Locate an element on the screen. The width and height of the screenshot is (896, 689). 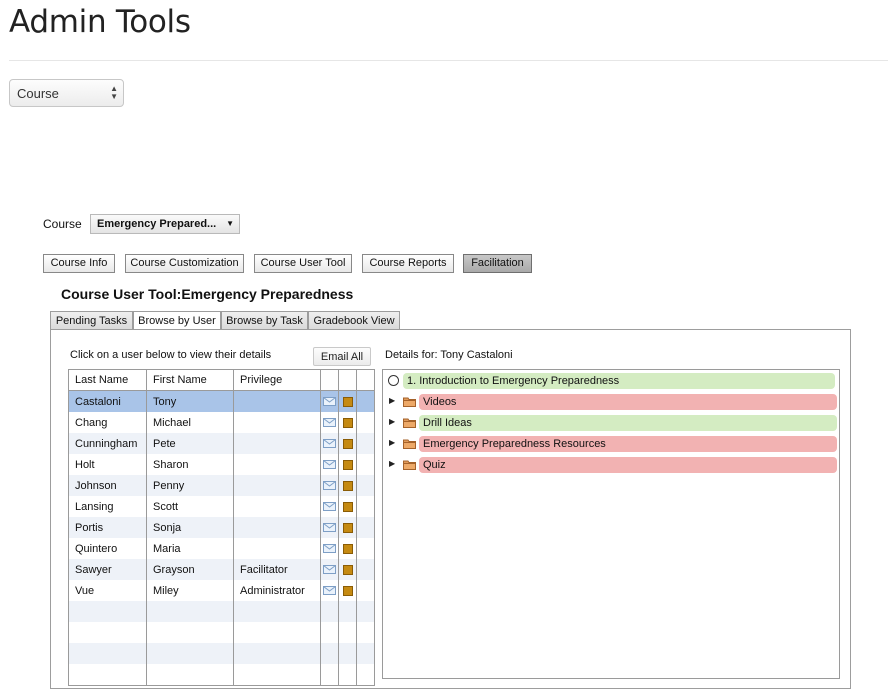
tree-item: ▶ Videos is located at coordinates (611, 402).